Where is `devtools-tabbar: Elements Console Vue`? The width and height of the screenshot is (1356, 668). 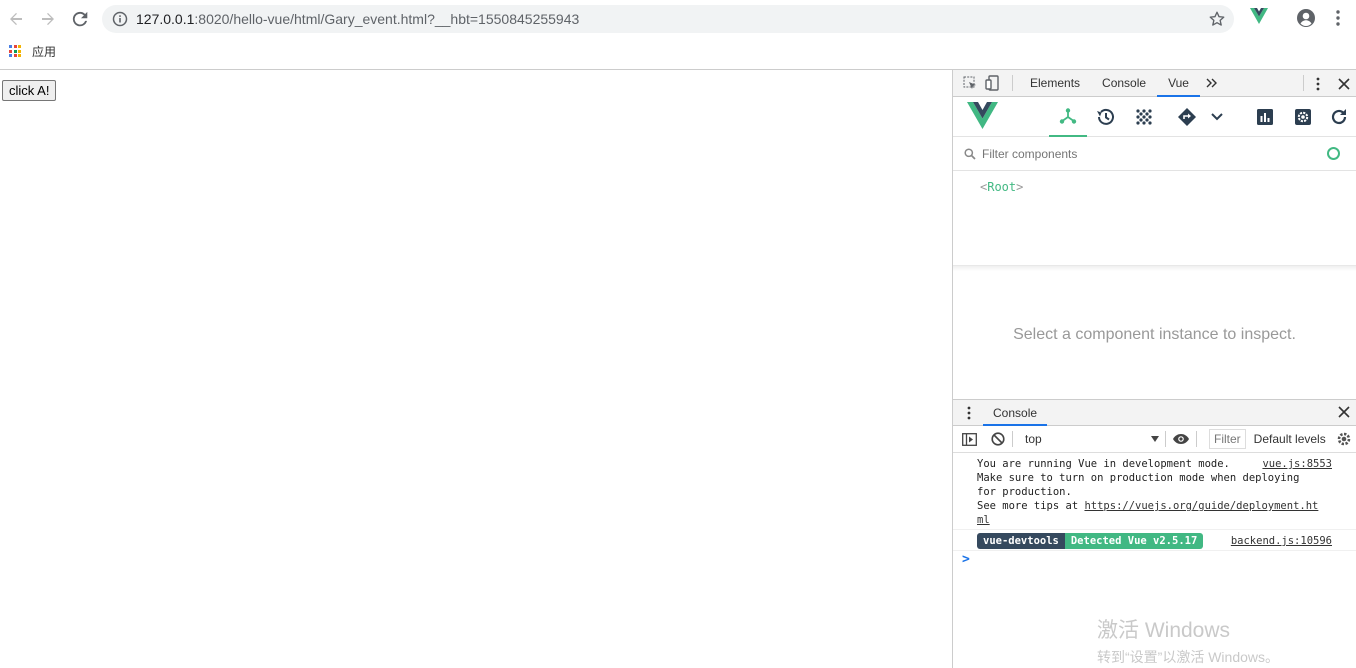
devtools-tabbar: Elements Console Vue is located at coordinates (1154, 83).